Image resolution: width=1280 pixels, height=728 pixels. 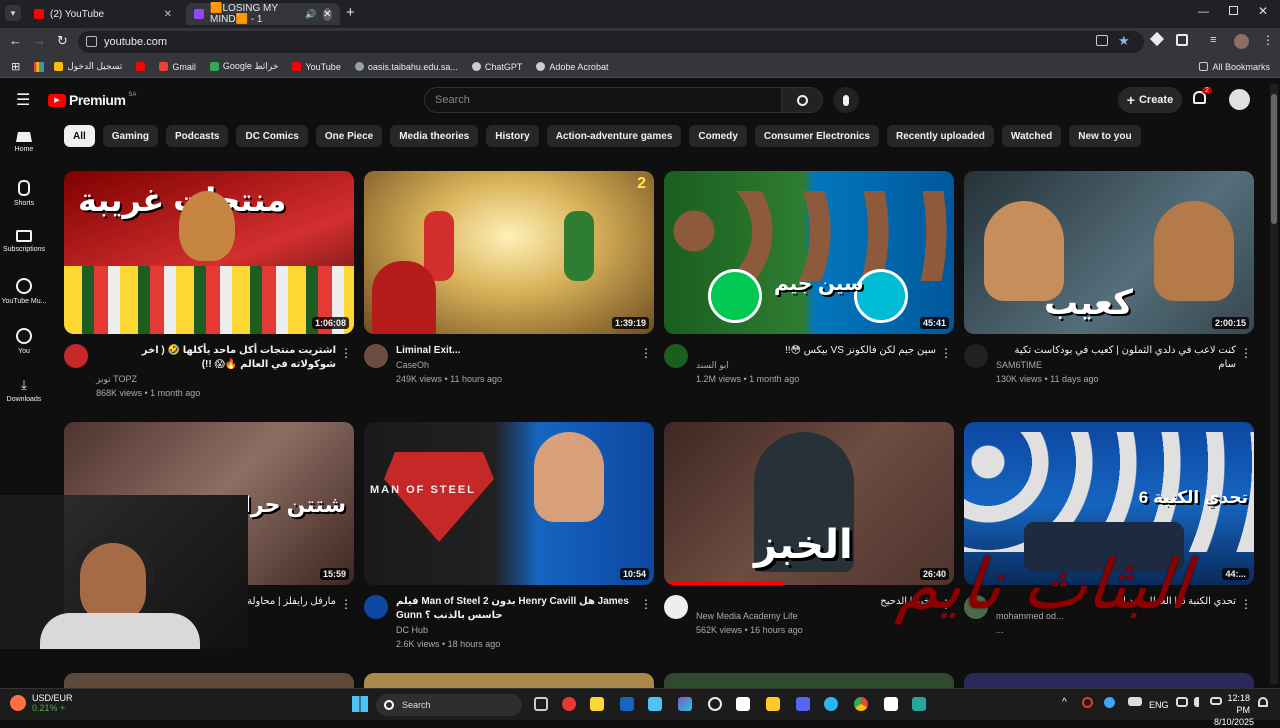 What do you see at coordinates (816, 136) in the screenshot?
I see `chip: Consumer Electronics` at bounding box center [816, 136].